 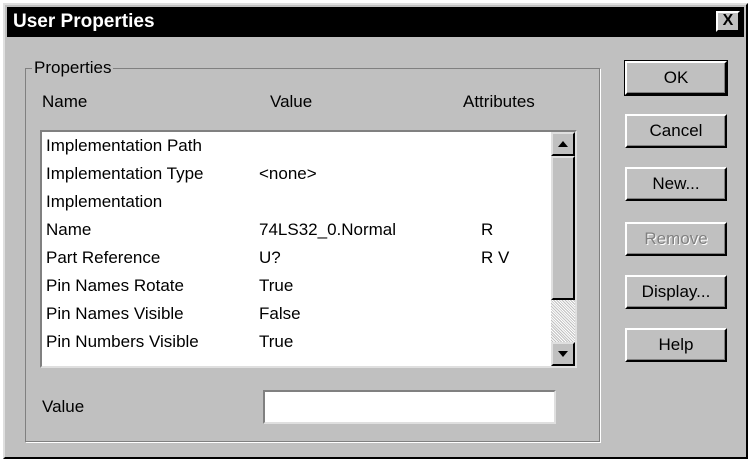 I want to click on list-item: Part Reference U? R V, so click(x=296, y=260).